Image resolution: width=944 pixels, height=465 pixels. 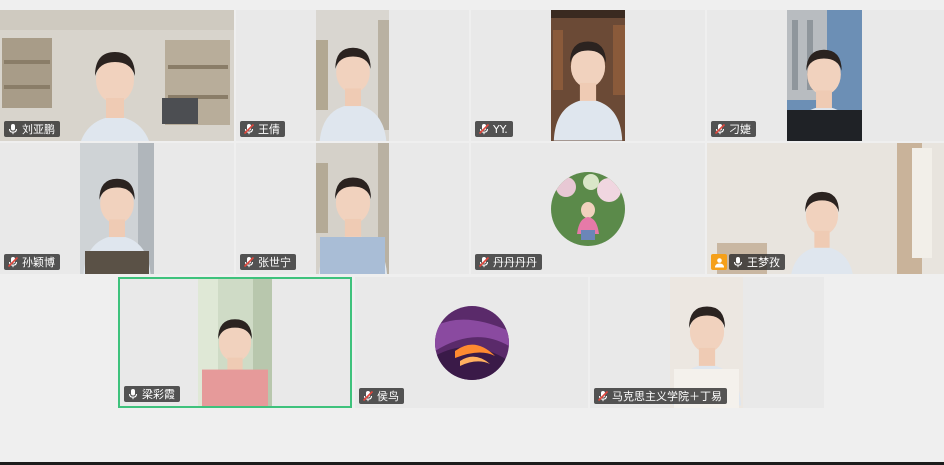 What do you see at coordinates (117, 75) in the screenshot?
I see `video-tile-participant-1: 刘亚鹏` at bounding box center [117, 75].